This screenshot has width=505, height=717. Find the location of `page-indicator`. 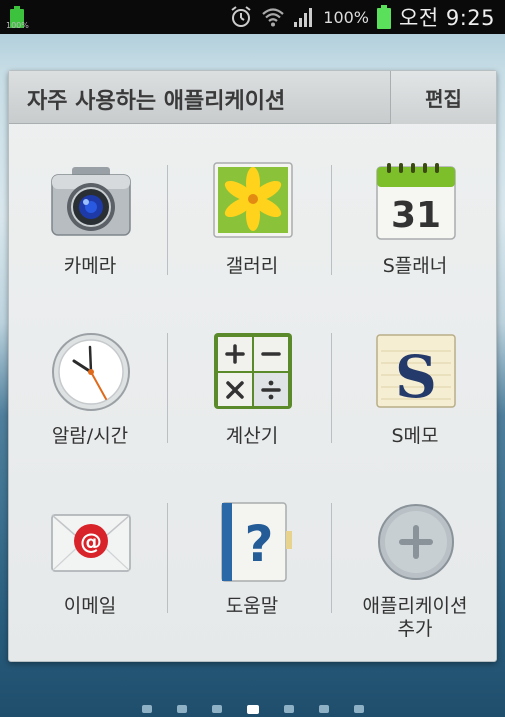

page-indicator is located at coordinates (252, 709).